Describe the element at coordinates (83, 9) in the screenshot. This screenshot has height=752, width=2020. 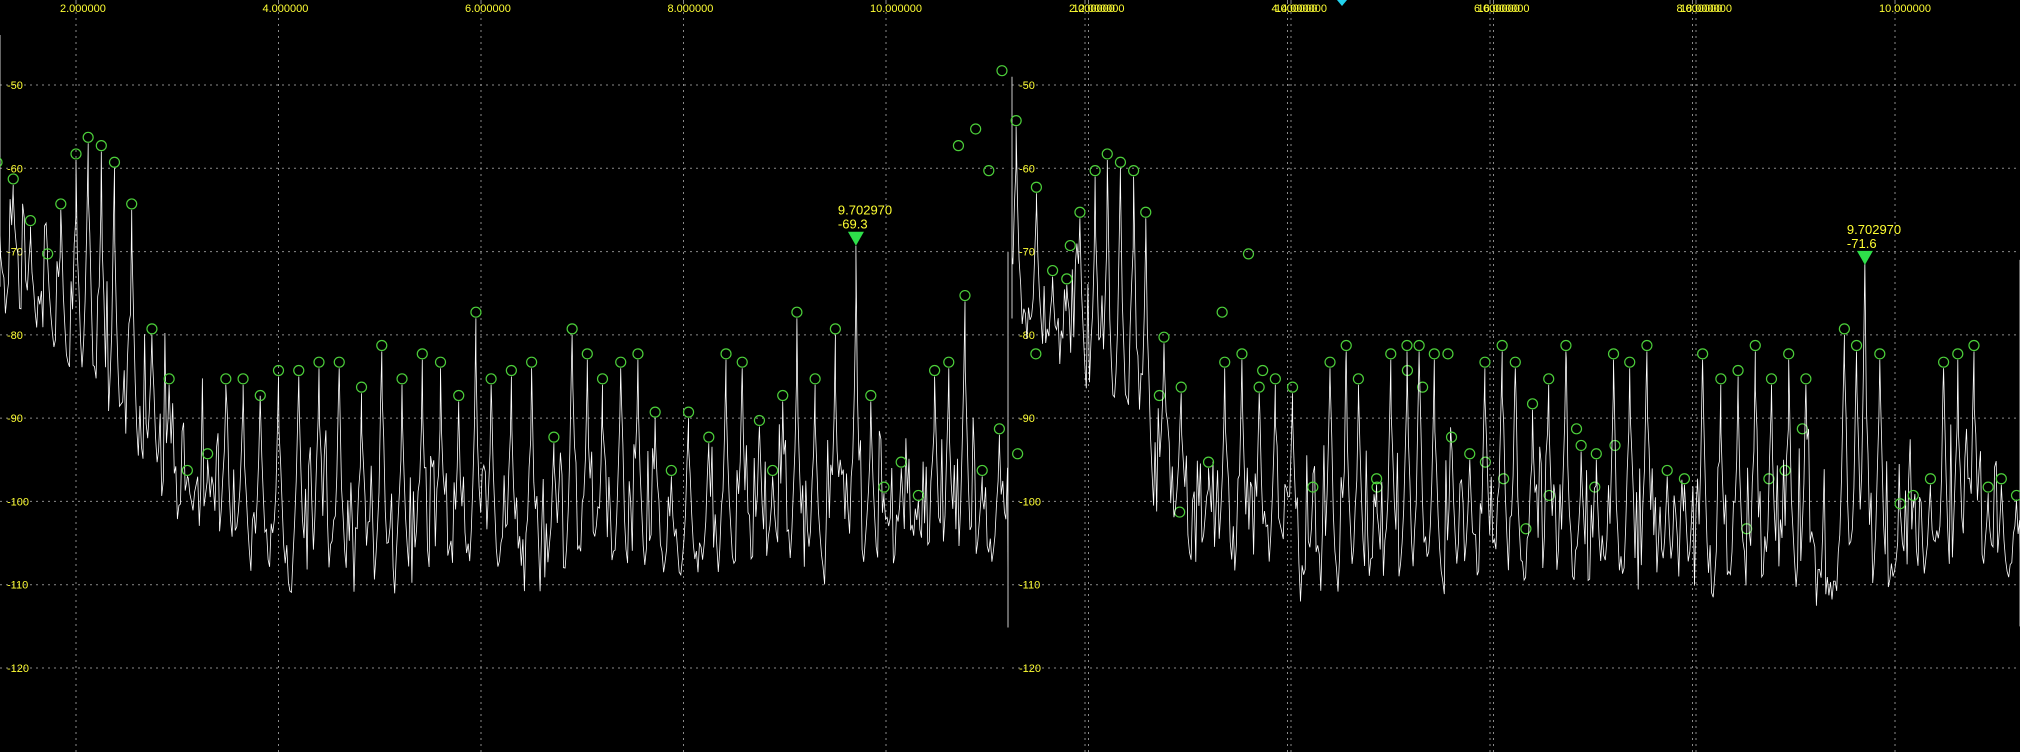
I see `left-x-tick-label: 2.000000` at that location.